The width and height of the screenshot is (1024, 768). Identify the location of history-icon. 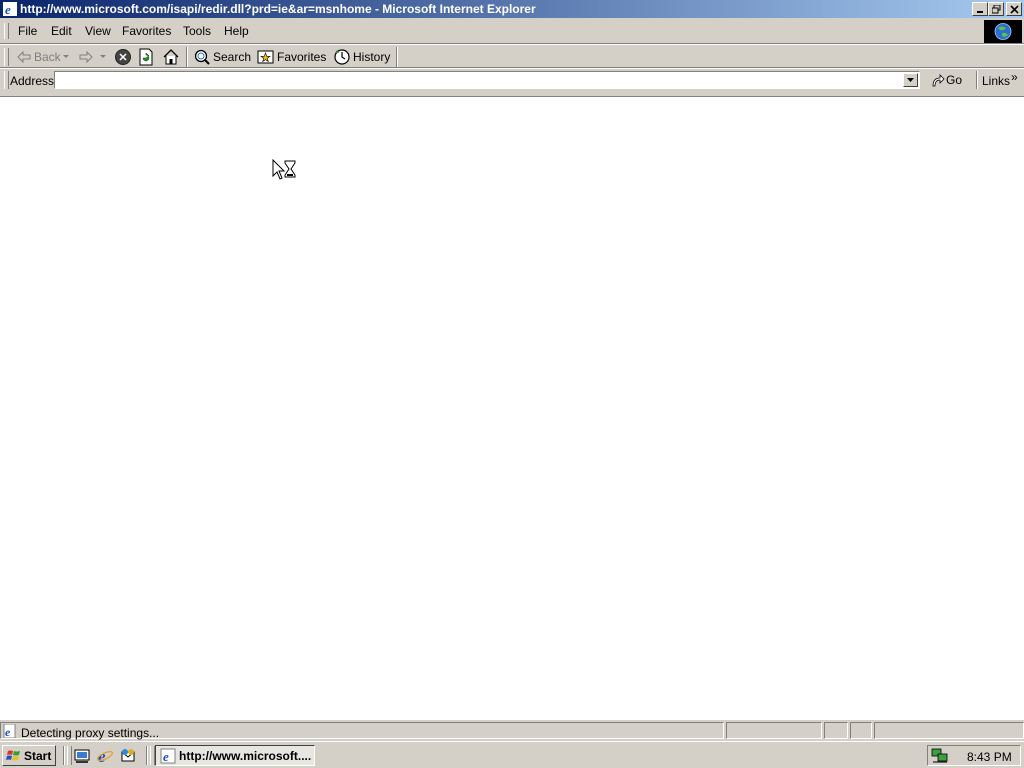
(342, 57).